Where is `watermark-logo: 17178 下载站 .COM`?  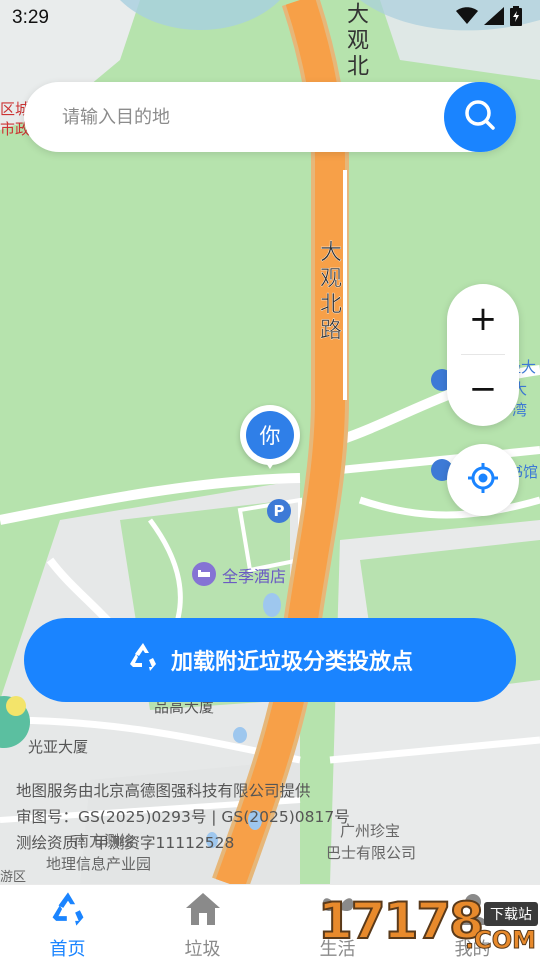
watermark-logo: 17178 下载站 .COM is located at coordinates (428, 925).